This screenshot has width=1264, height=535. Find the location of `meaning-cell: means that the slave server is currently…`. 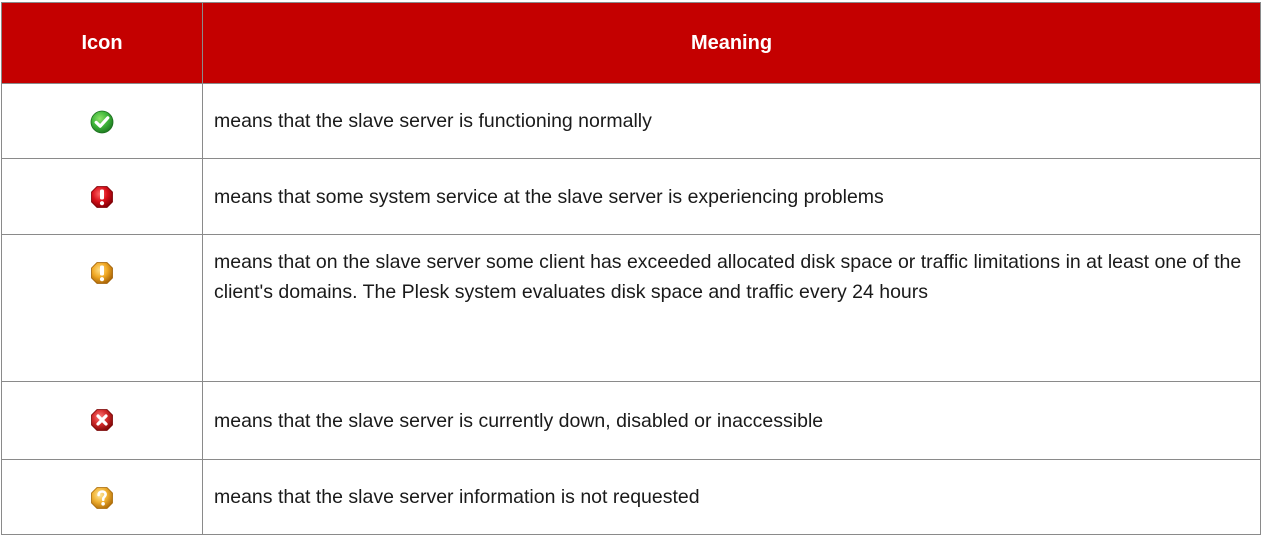

meaning-cell: means that the slave server is currently… is located at coordinates (731, 420).